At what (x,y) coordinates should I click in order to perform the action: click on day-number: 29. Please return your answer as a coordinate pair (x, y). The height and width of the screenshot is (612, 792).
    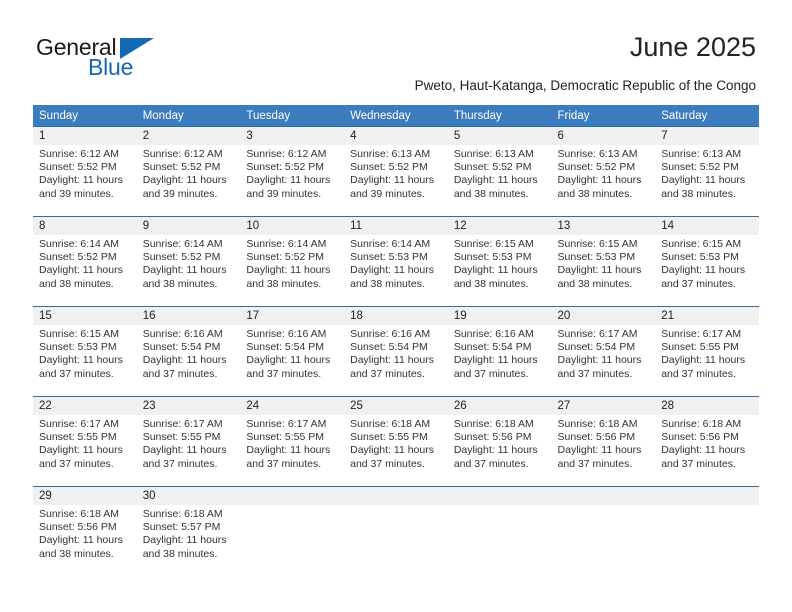
    Looking at the image, I should click on (85, 496).